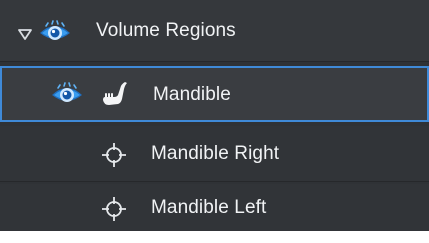  I want to click on tree-node-label: Mandible, so click(192, 94).